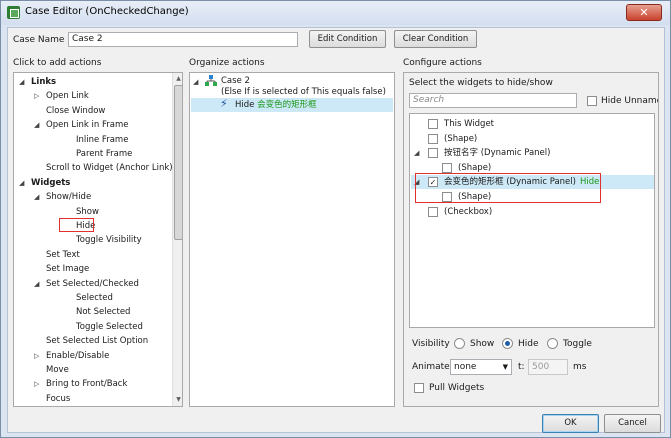  Describe the element at coordinates (102, 140) in the screenshot. I see `action-item: Inline Frame` at that location.